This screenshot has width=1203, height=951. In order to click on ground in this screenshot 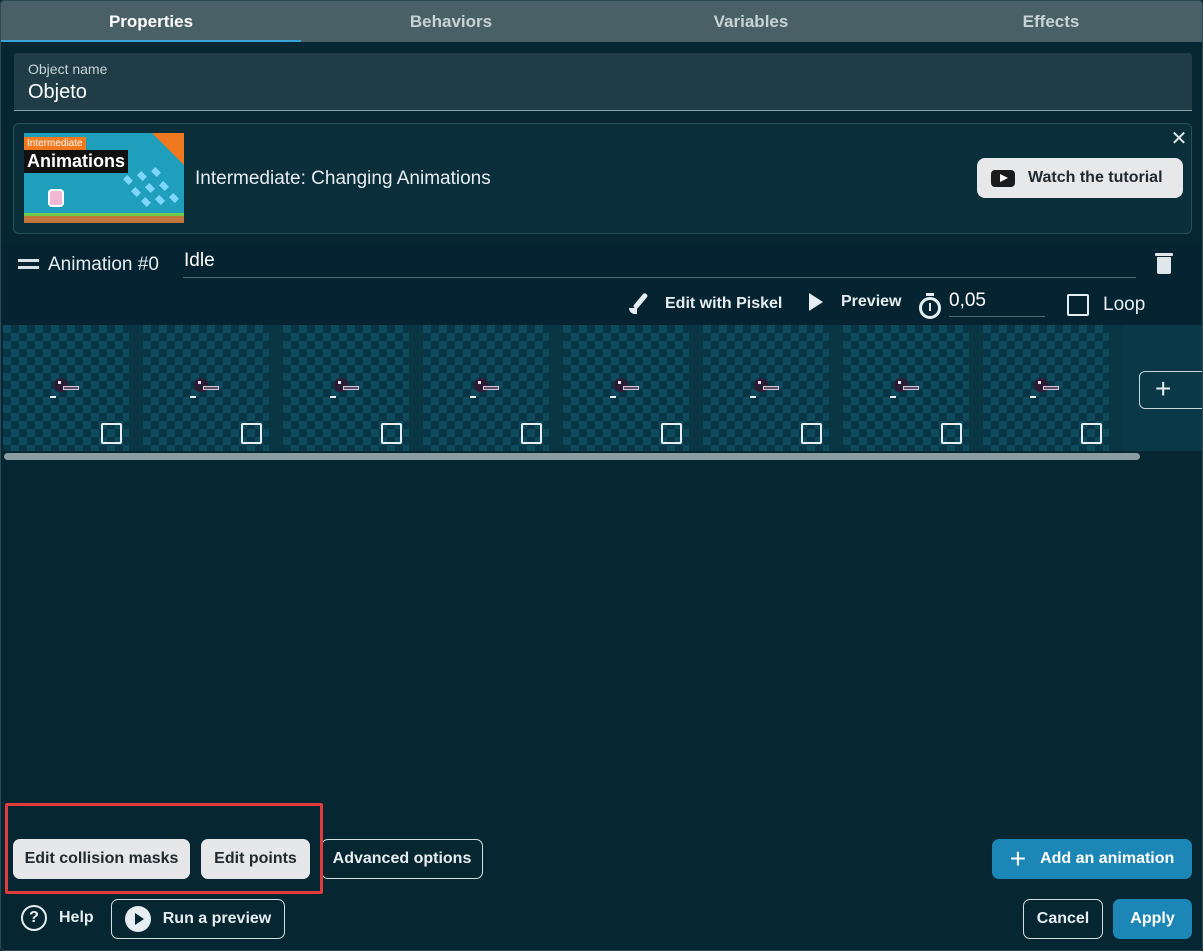, I will do `click(104, 218)`.